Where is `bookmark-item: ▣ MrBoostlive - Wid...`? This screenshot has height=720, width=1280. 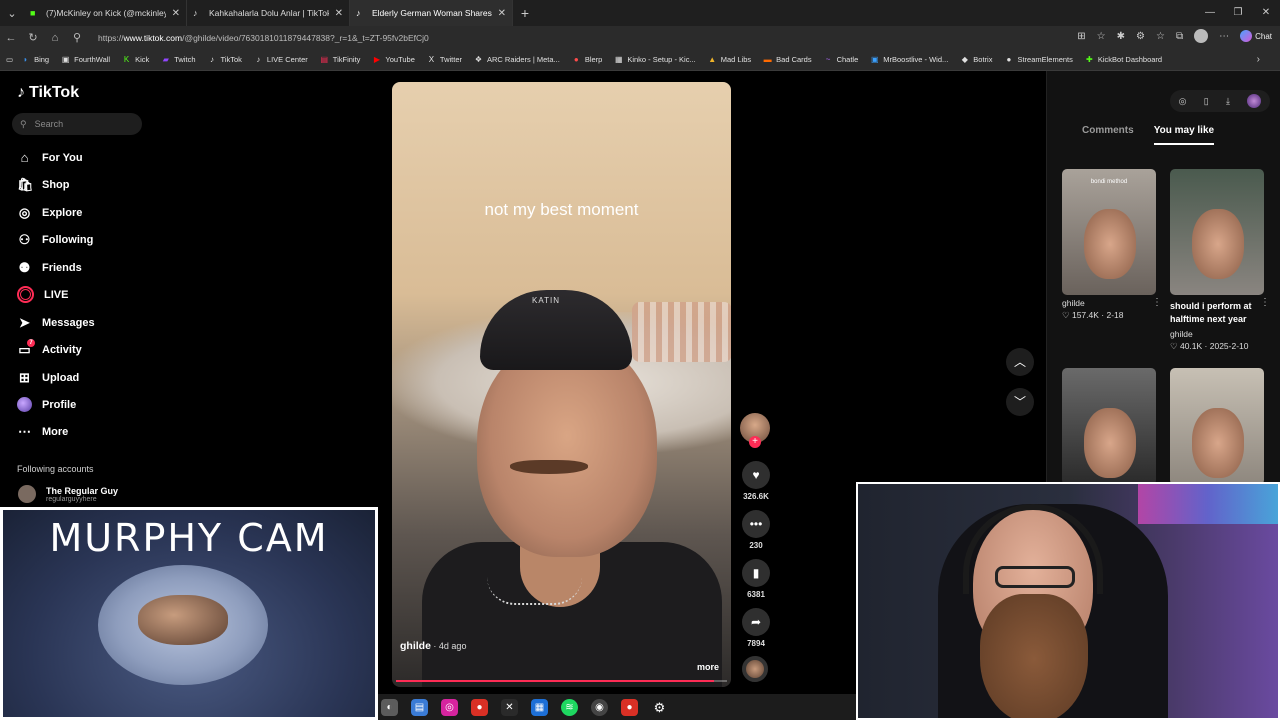 bookmark-item: ▣ MrBoostlive - Wid... is located at coordinates (909, 59).